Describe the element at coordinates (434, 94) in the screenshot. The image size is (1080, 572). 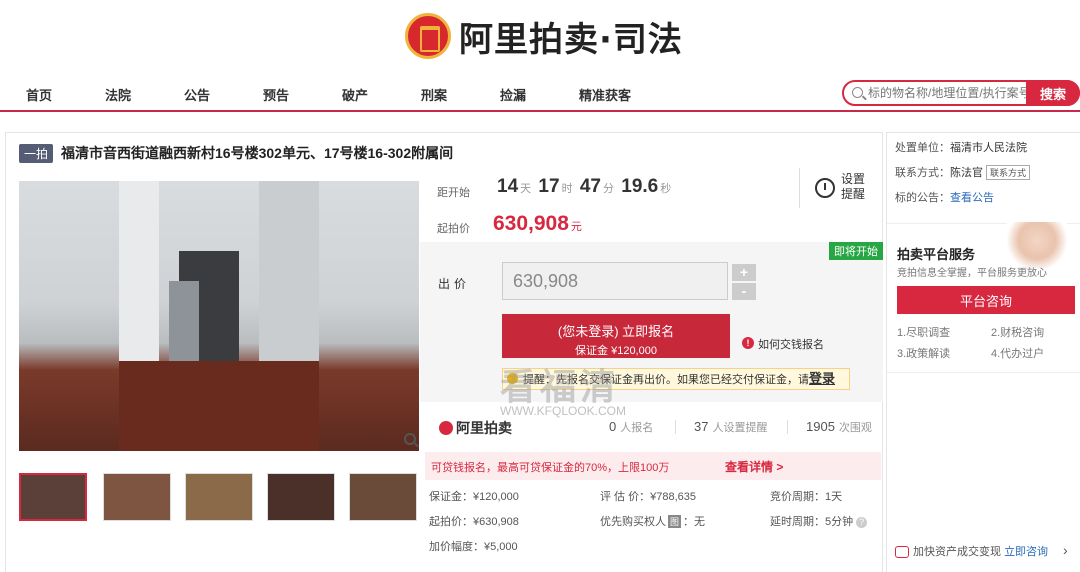
I see `nav-item-criminal: 刑案` at that location.